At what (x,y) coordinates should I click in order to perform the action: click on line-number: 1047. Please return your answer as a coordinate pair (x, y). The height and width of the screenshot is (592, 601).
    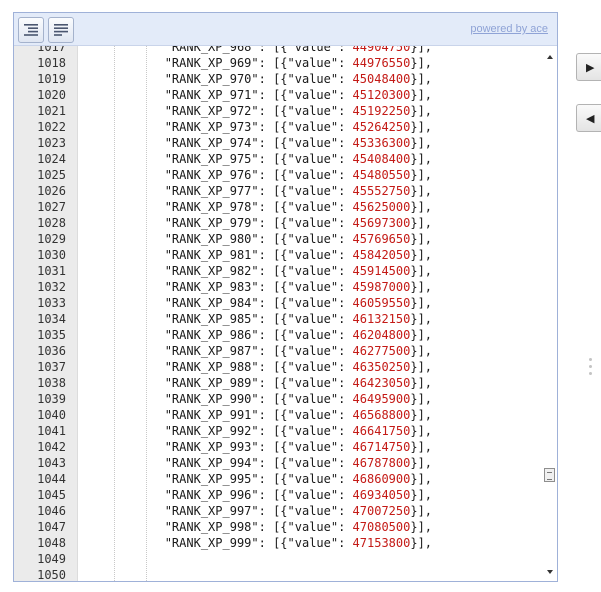
    Looking at the image, I should click on (51, 527).